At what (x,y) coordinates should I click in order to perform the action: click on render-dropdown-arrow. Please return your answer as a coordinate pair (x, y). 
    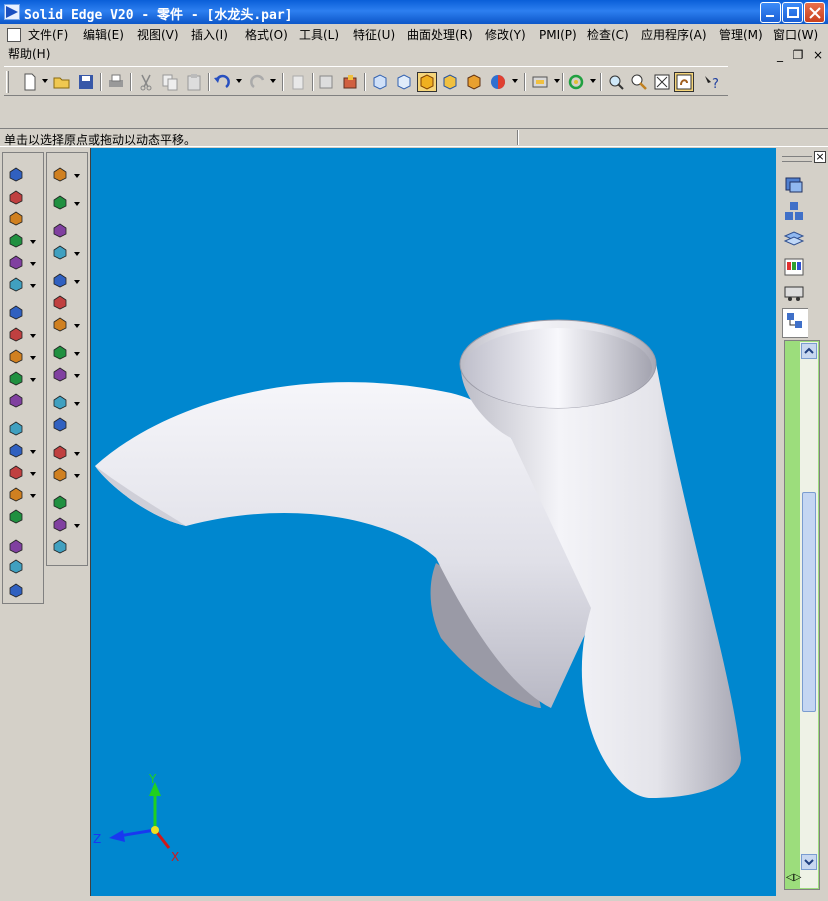
    Looking at the image, I should click on (515, 81).